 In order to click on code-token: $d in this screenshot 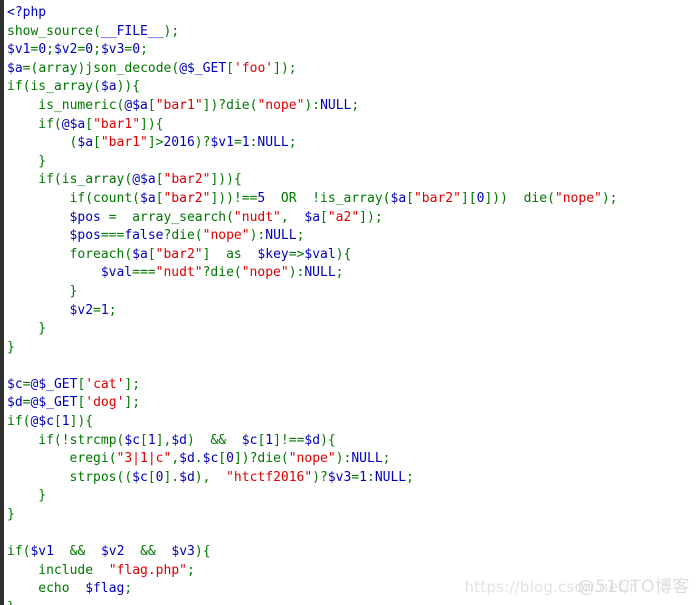, I will do `click(15, 403)`.